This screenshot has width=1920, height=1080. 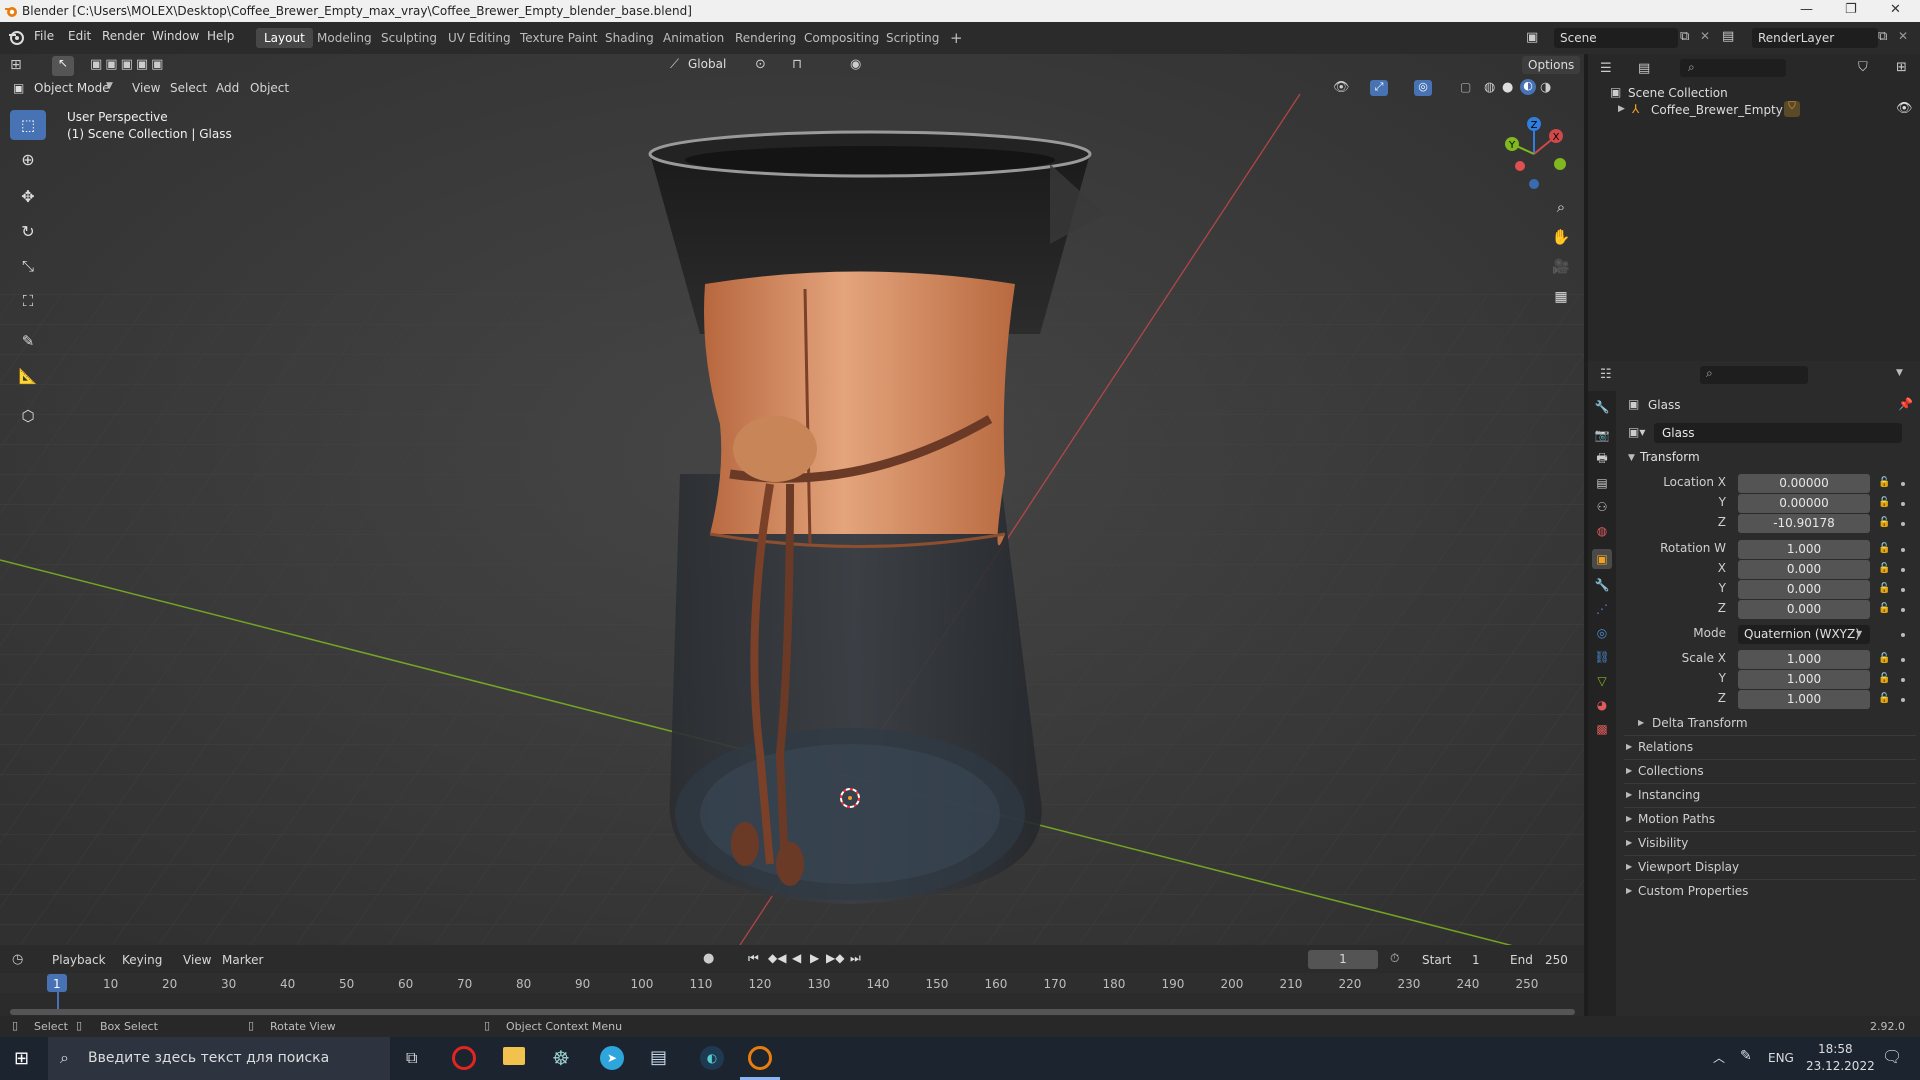 I want to click on section-visibility: ▶ Visibility, so click(x=1770, y=842).